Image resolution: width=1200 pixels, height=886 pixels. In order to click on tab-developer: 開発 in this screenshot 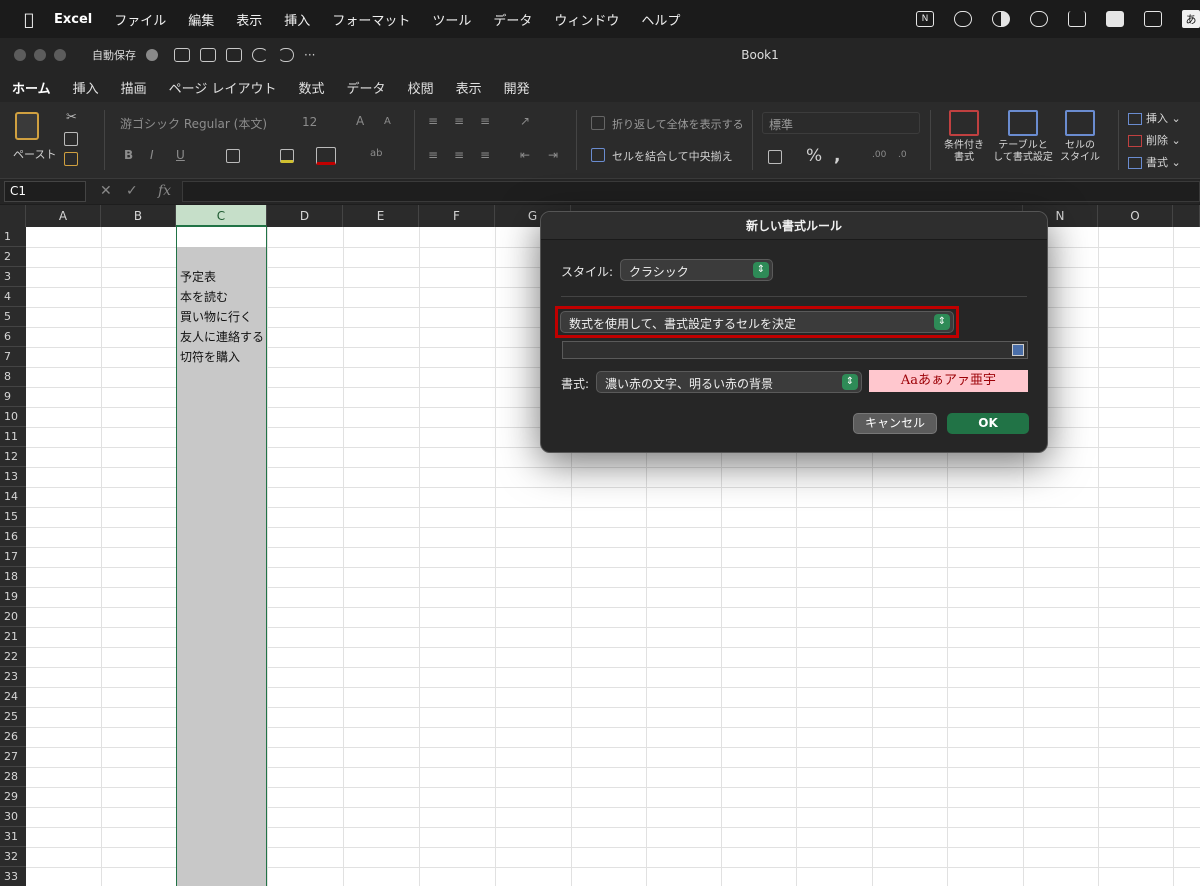, I will do `click(517, 87)`.